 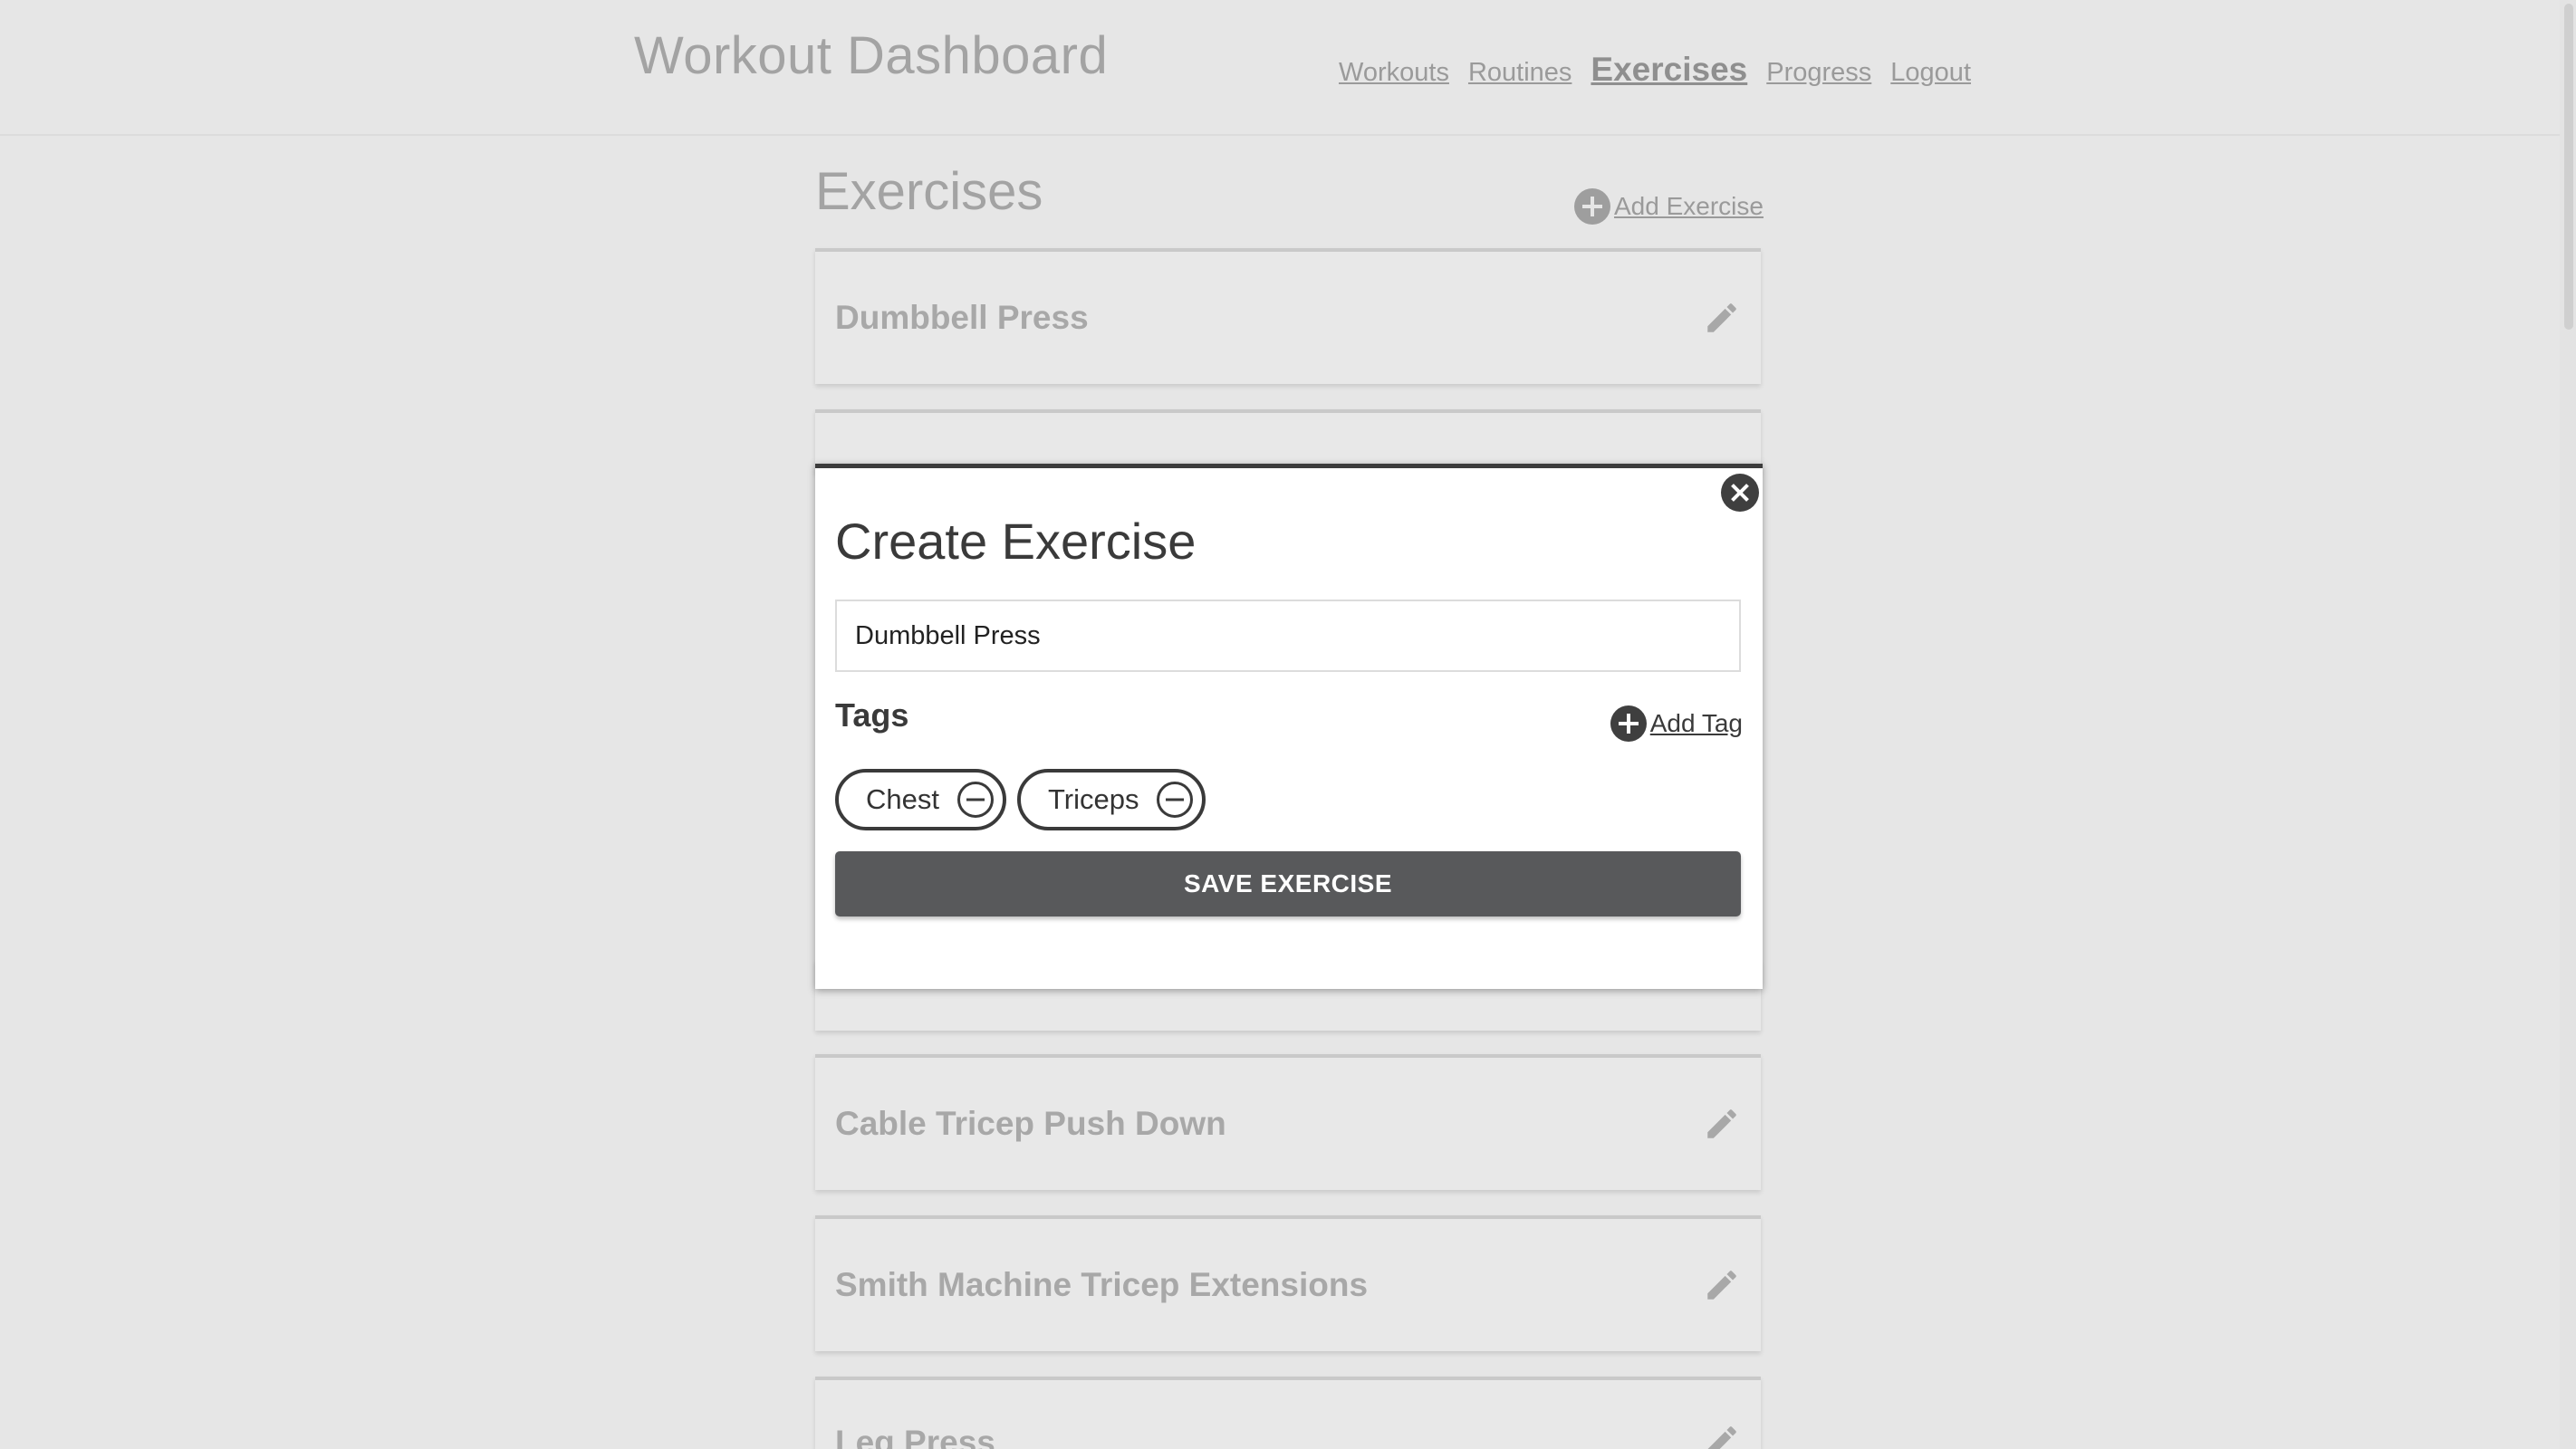 I want to click on exercise-card: Dumbbell Press, so click(x=1288, y=316).